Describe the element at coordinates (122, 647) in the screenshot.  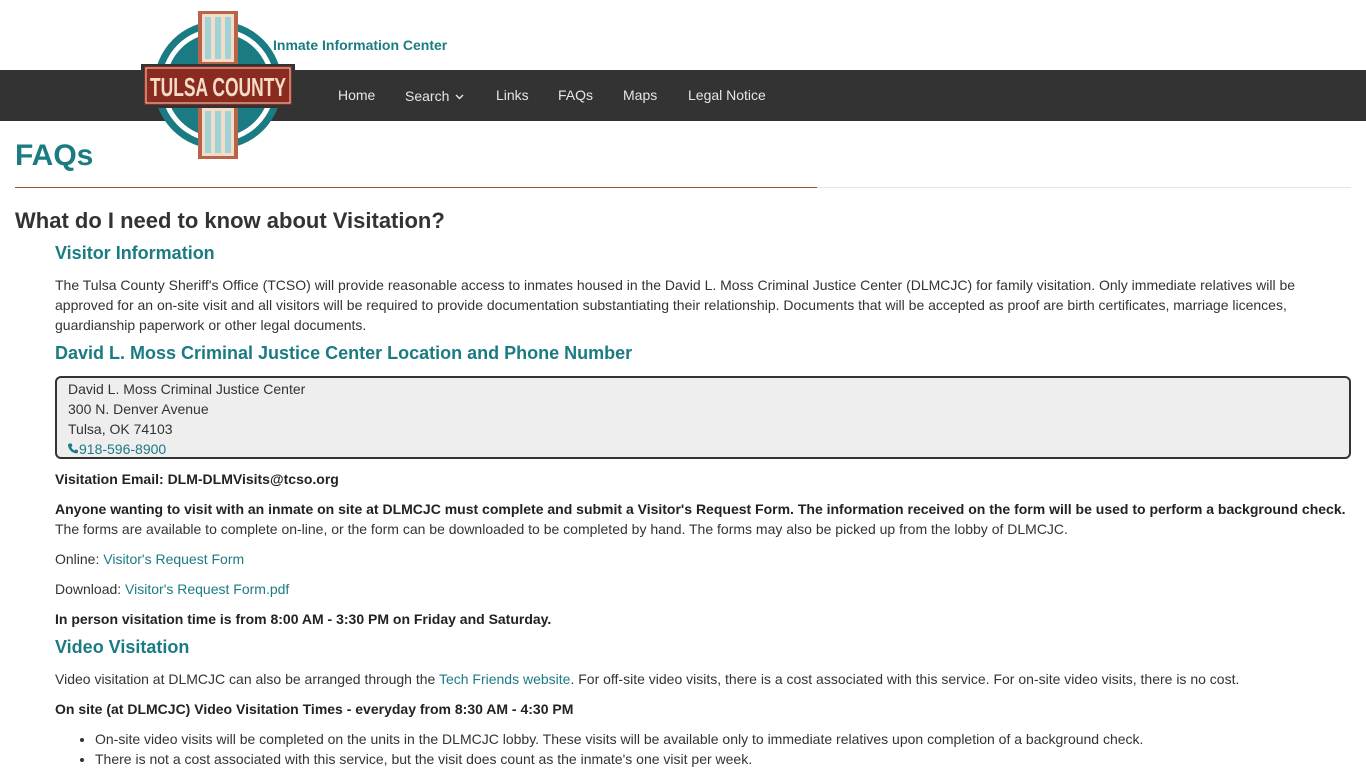
I see `video-visitation-heading: Video Visitation` at that location.